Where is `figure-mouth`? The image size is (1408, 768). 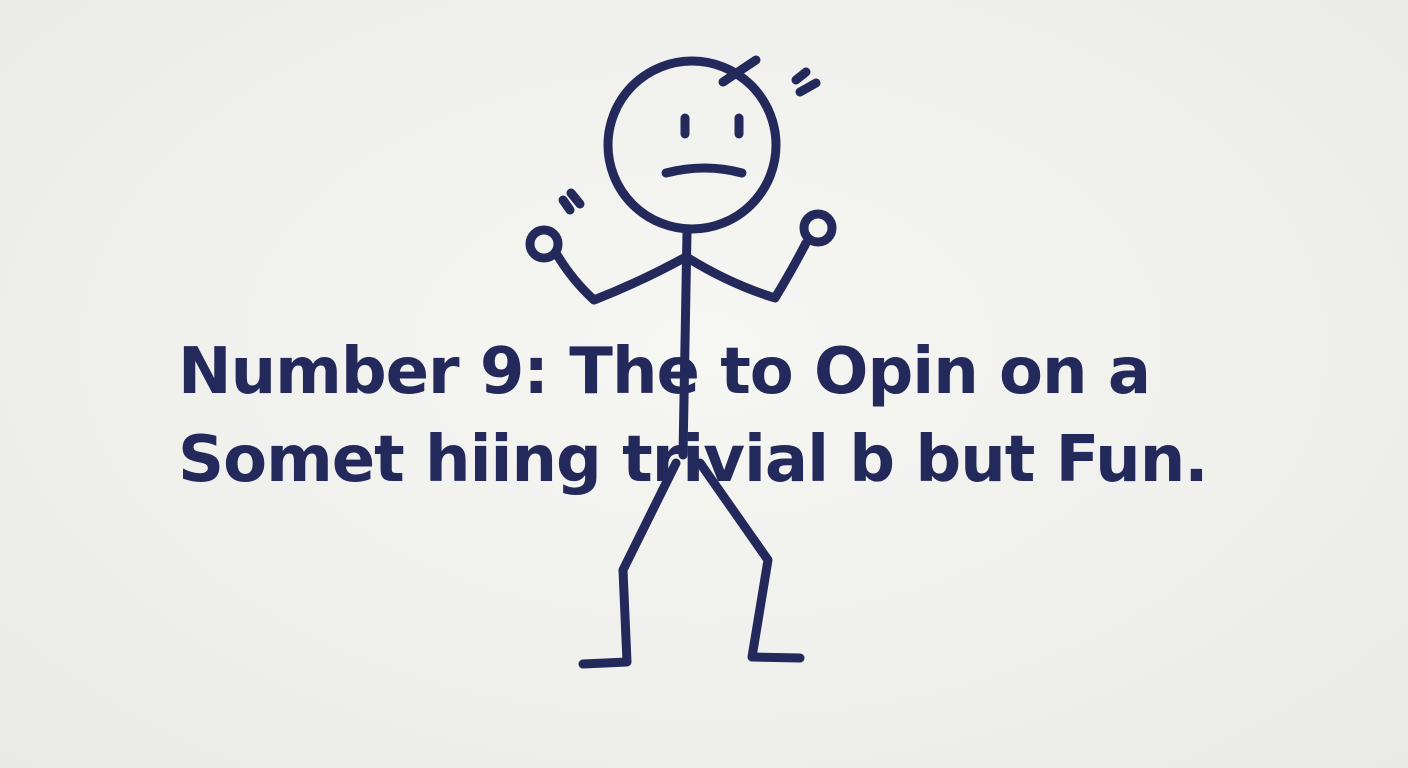
figure-mouth is located at coordinates (704, 170).